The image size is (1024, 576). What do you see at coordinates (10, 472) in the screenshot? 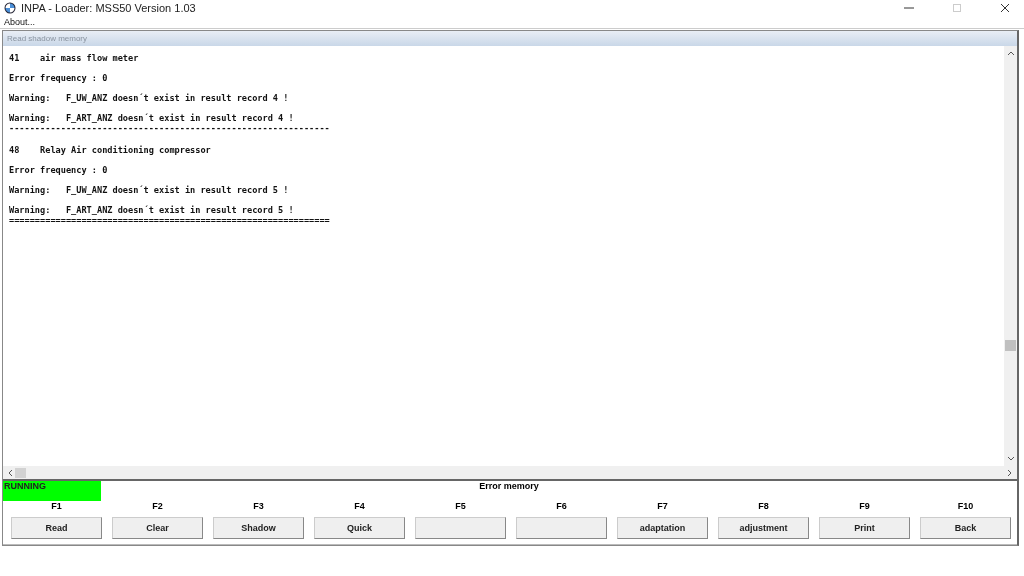
I see `scroll-left-icon` at bounding box center [10, 472].